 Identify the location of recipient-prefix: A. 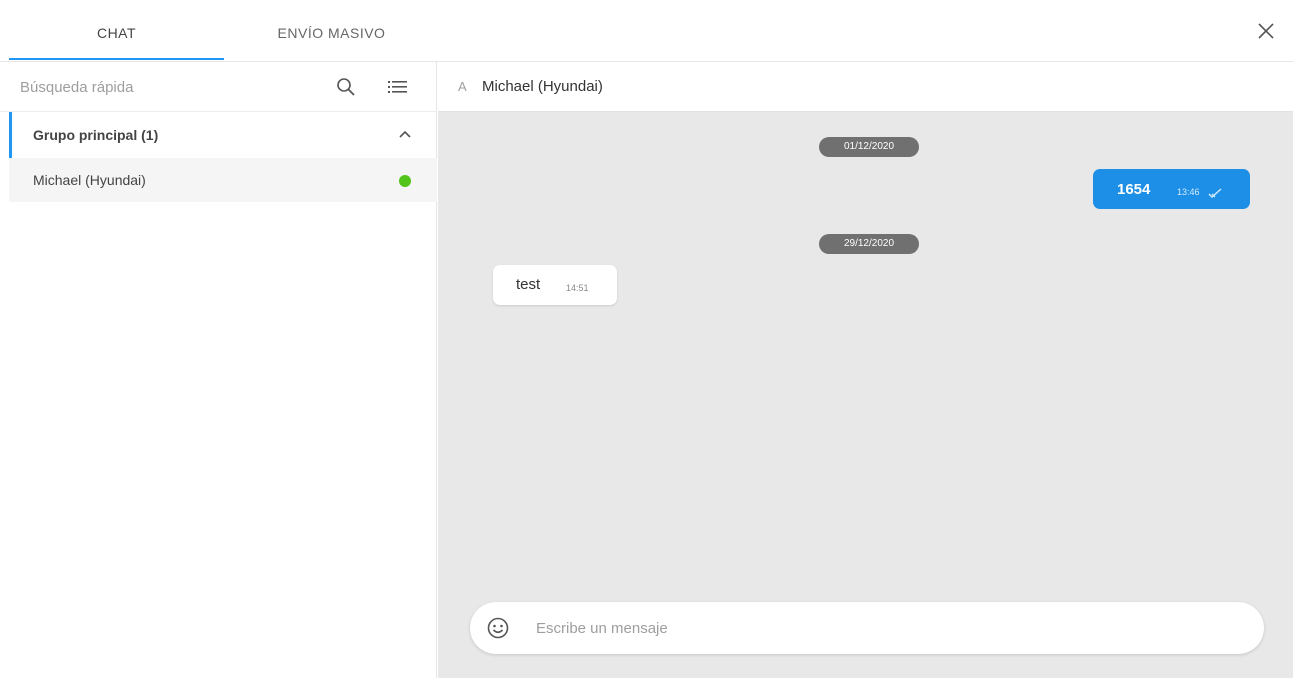
(462, 86).